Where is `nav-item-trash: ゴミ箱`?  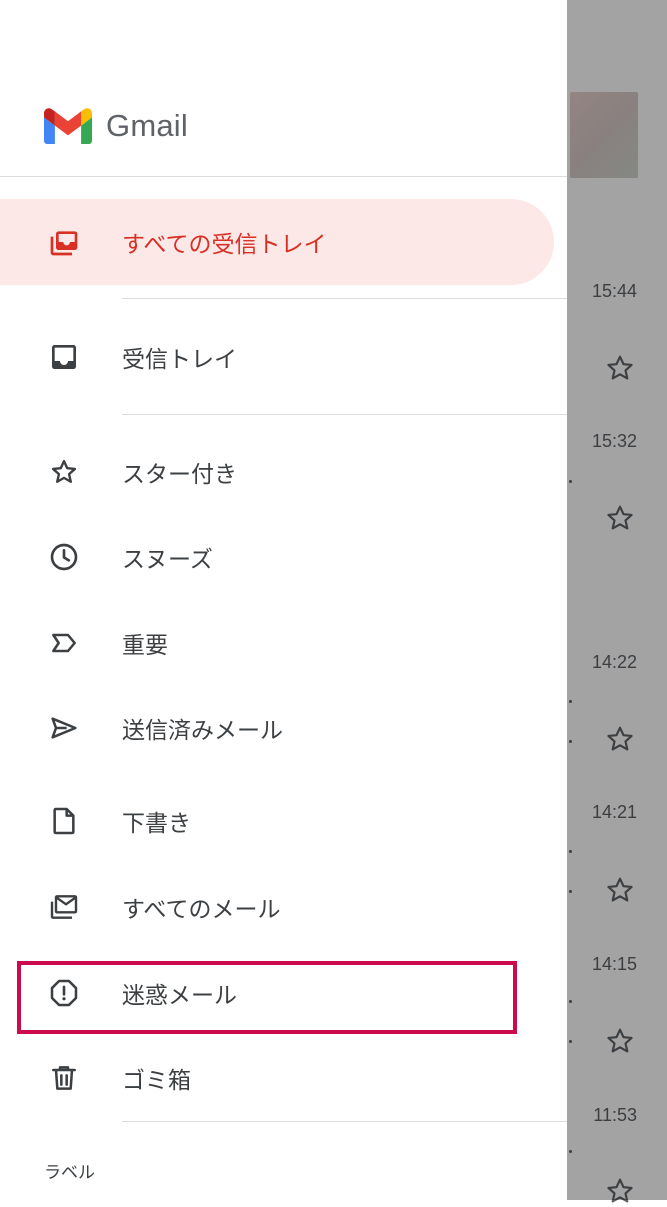 nav-item-trash: ゴミ箱 is located at coordinates (283, 1078).